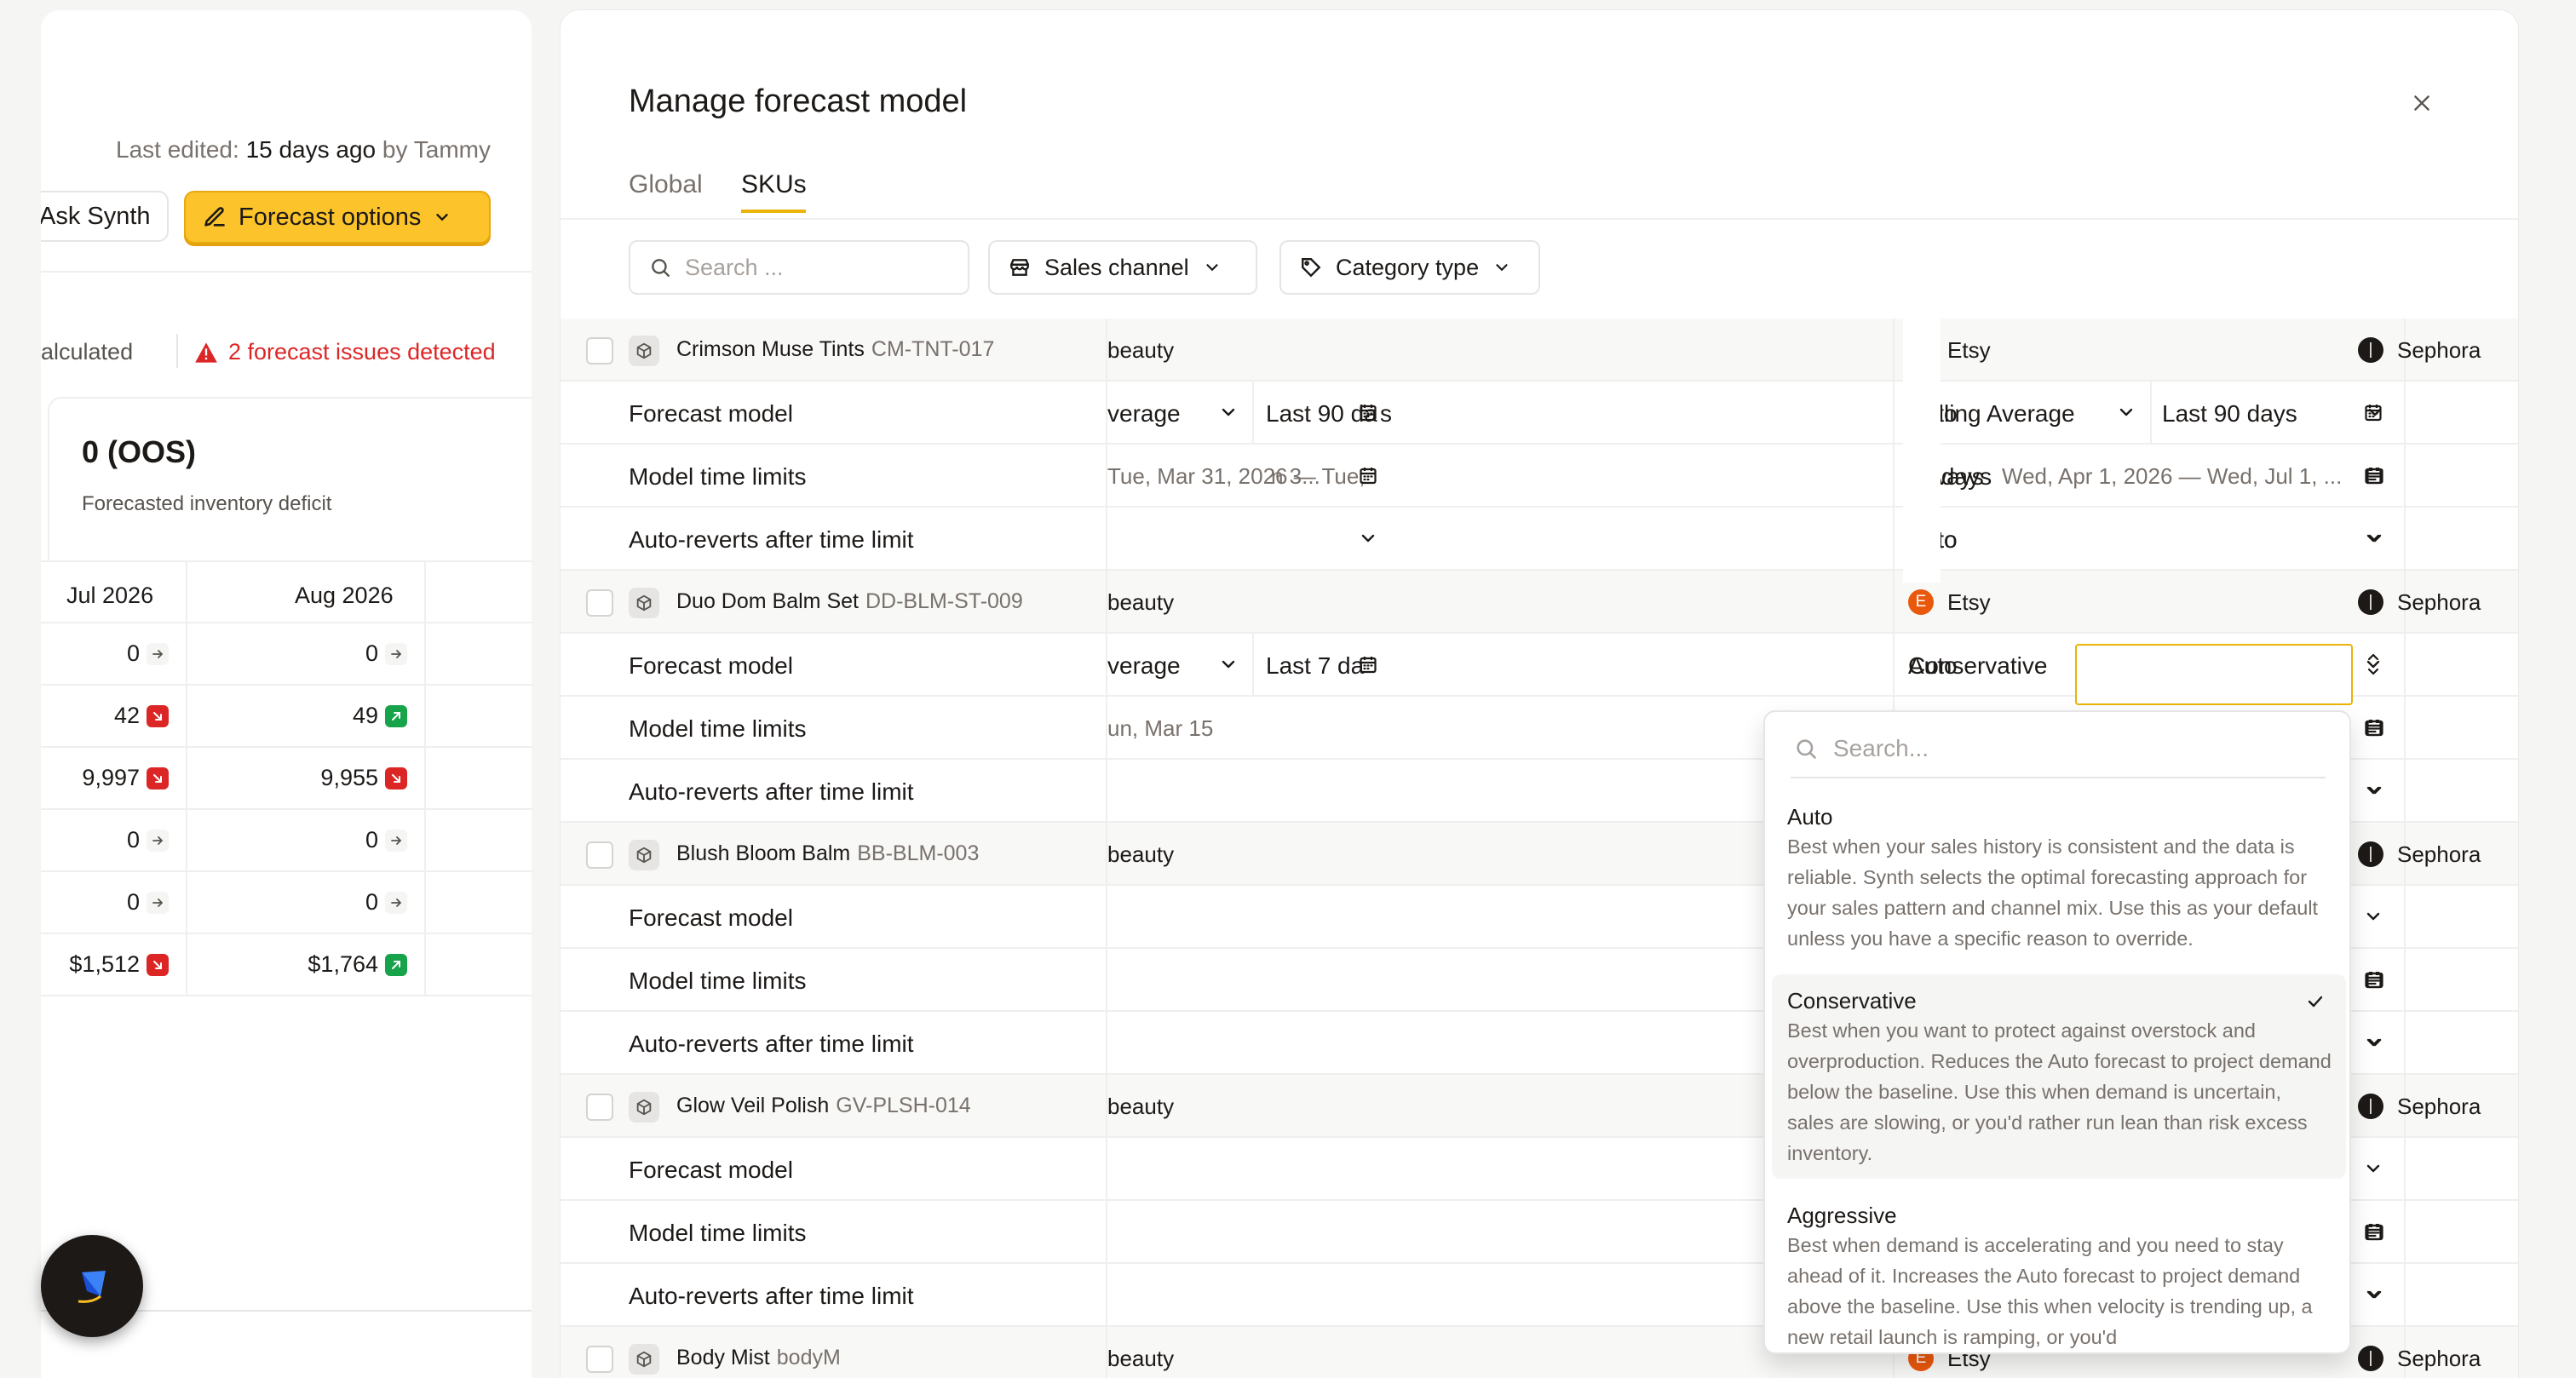  What do you see at coordinates (119, 965) in the screenshot?
I see `grid-cell: $1,512` at bounding box center [119, 965].